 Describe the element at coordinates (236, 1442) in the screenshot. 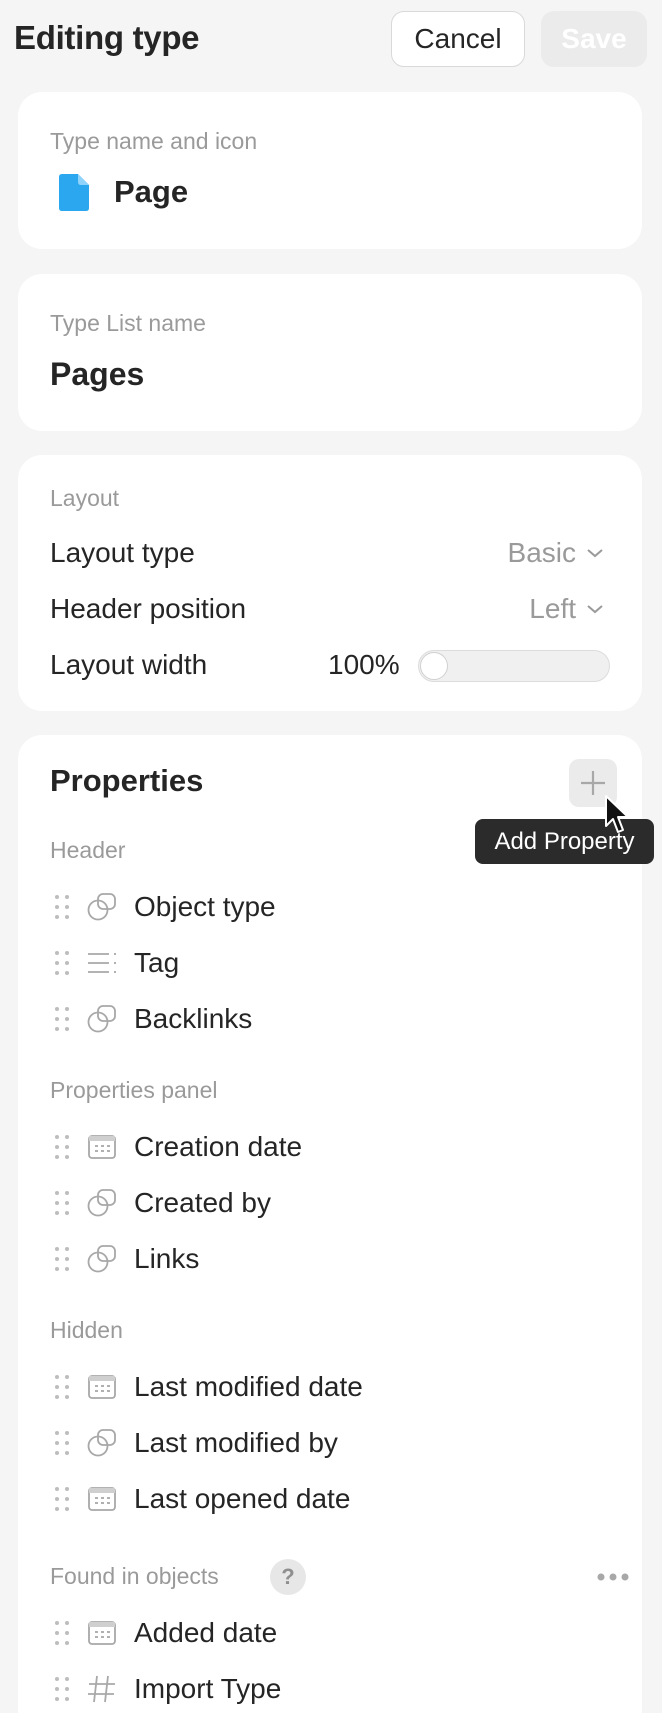

I see `property-name: Last modified by` at that location.